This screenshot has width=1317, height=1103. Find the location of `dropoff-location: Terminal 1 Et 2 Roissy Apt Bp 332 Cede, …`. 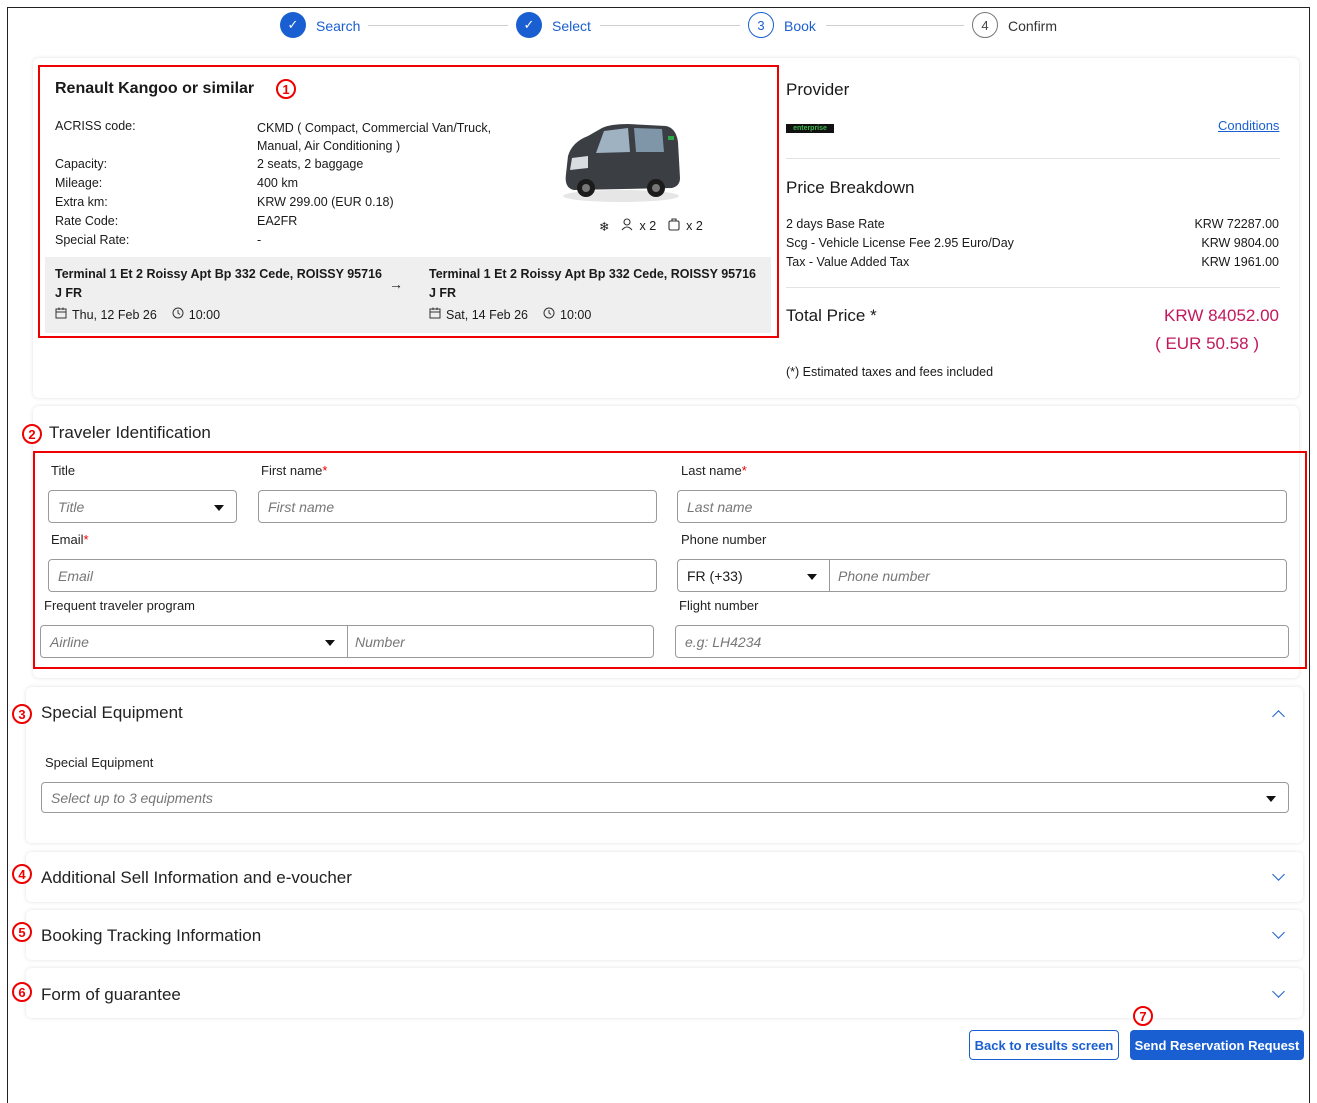

dropoff-location: Terminal 1 Et 2 Roissy Apt Bp 332 Cede, … is located at coordinates (592, 283).